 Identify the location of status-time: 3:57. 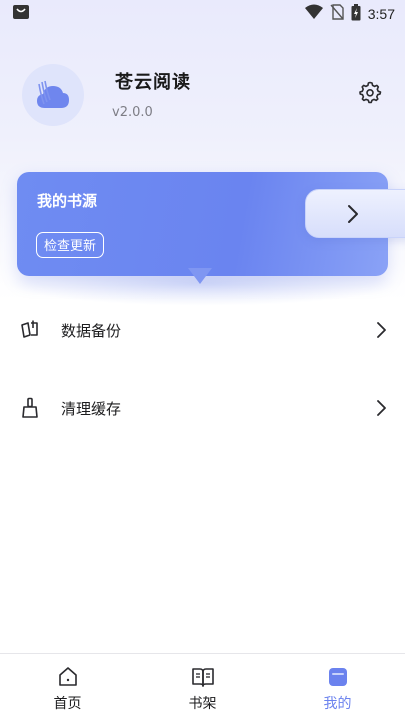
(381, 14).